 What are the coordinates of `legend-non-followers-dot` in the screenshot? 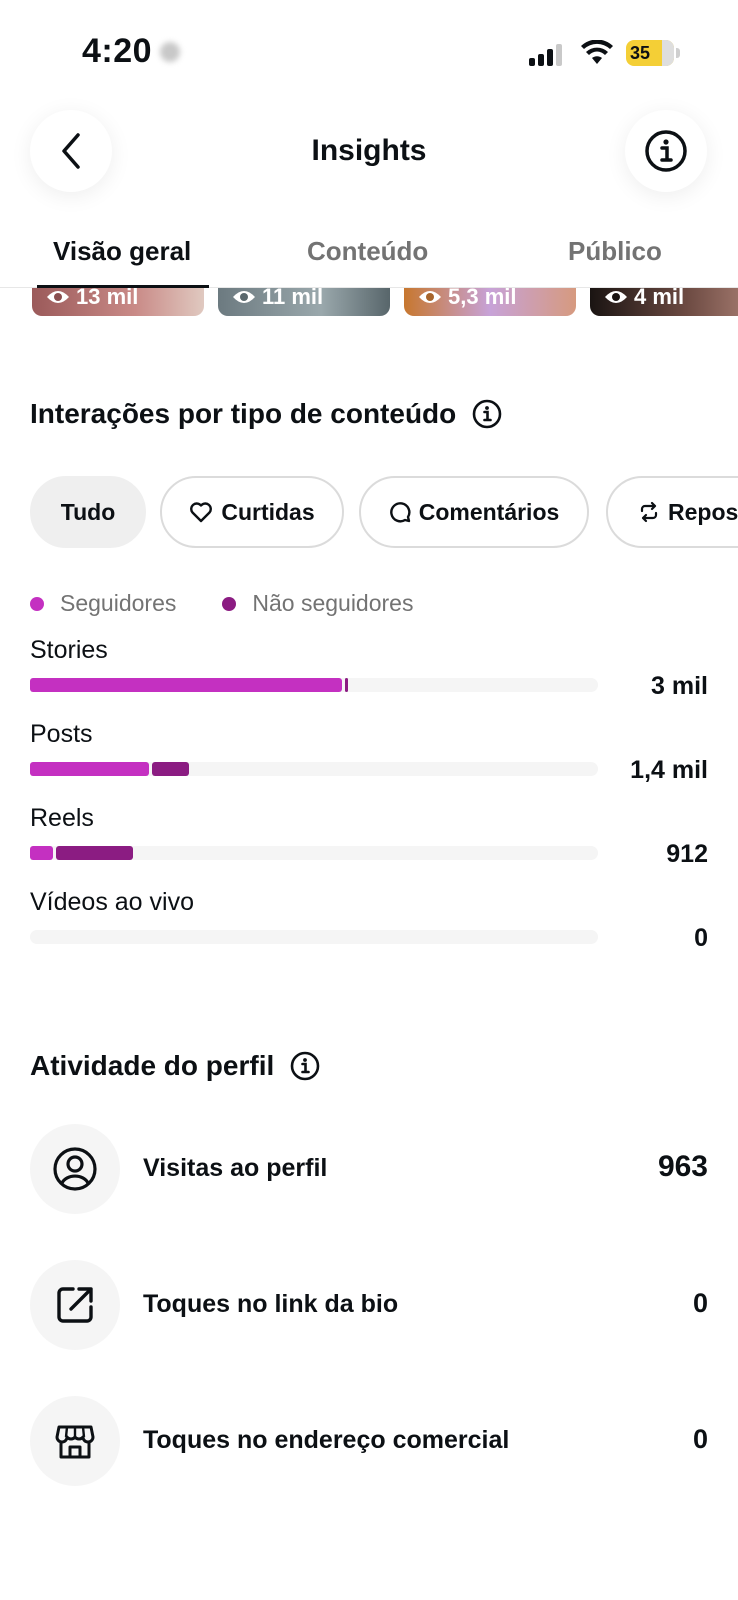 It's located at (229, 603).